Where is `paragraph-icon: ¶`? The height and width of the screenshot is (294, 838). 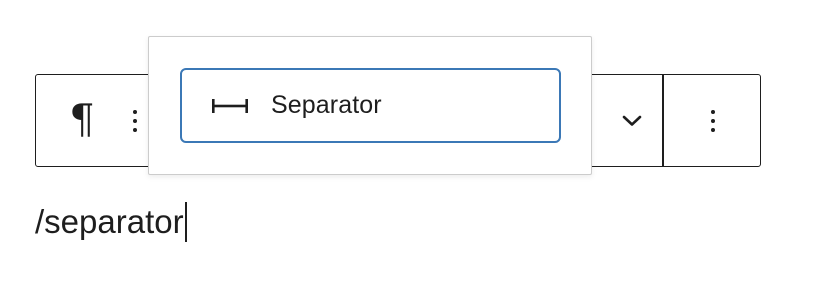
paragraph-icon: ¶ is located at coordinates (82, 119).